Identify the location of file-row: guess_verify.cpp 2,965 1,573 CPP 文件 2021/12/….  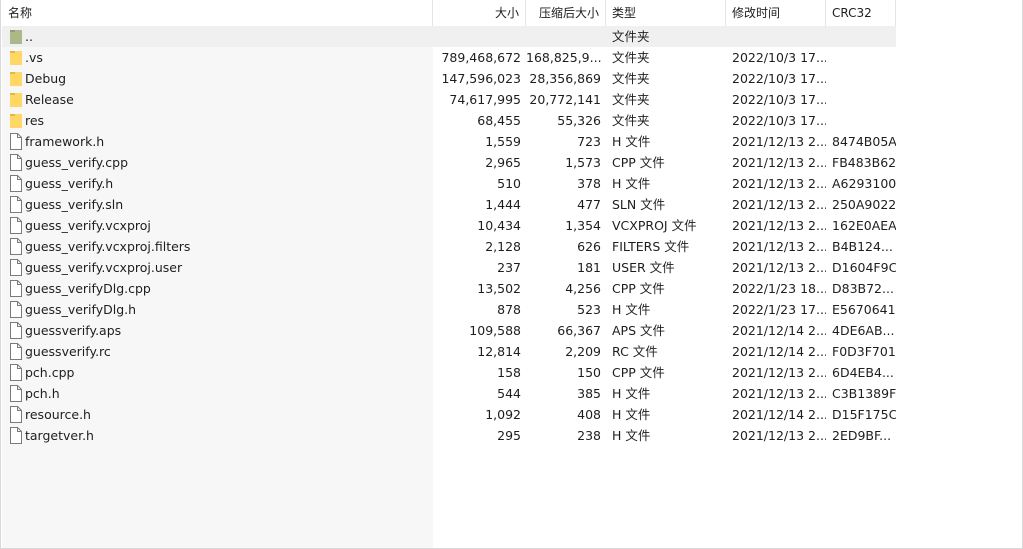
(449, 162).